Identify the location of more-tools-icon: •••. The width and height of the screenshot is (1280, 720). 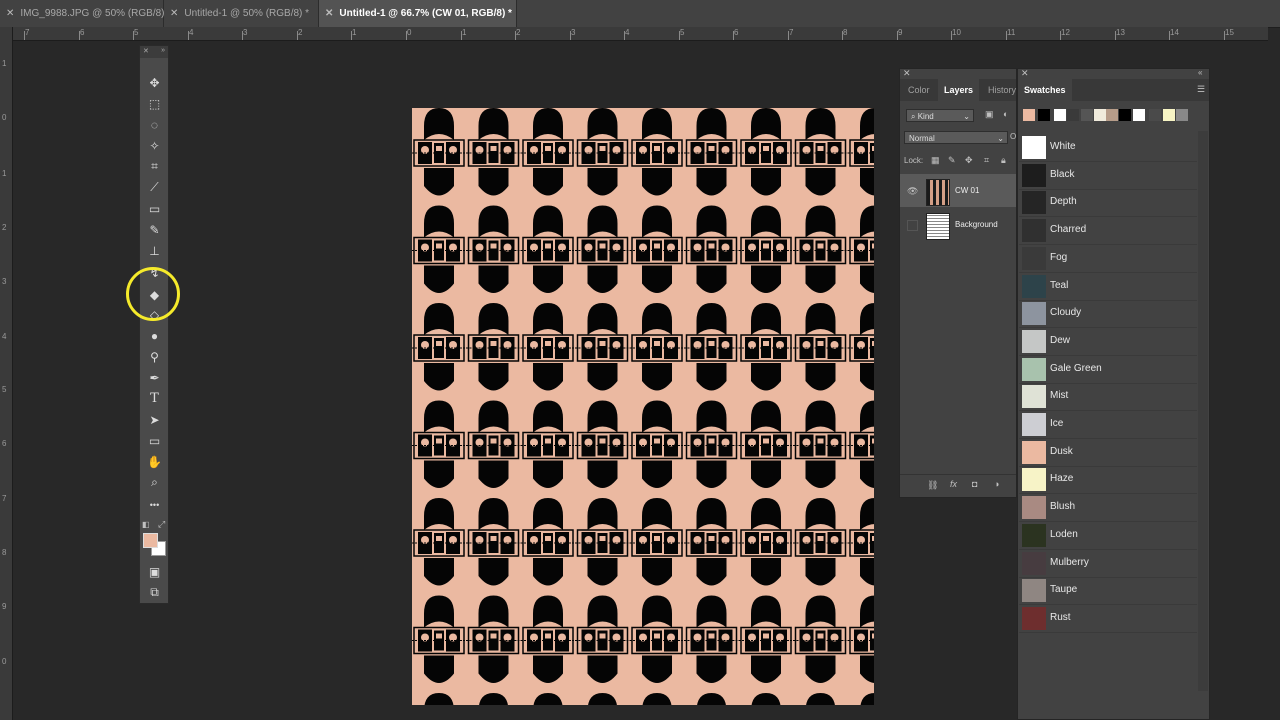
(154, 504).